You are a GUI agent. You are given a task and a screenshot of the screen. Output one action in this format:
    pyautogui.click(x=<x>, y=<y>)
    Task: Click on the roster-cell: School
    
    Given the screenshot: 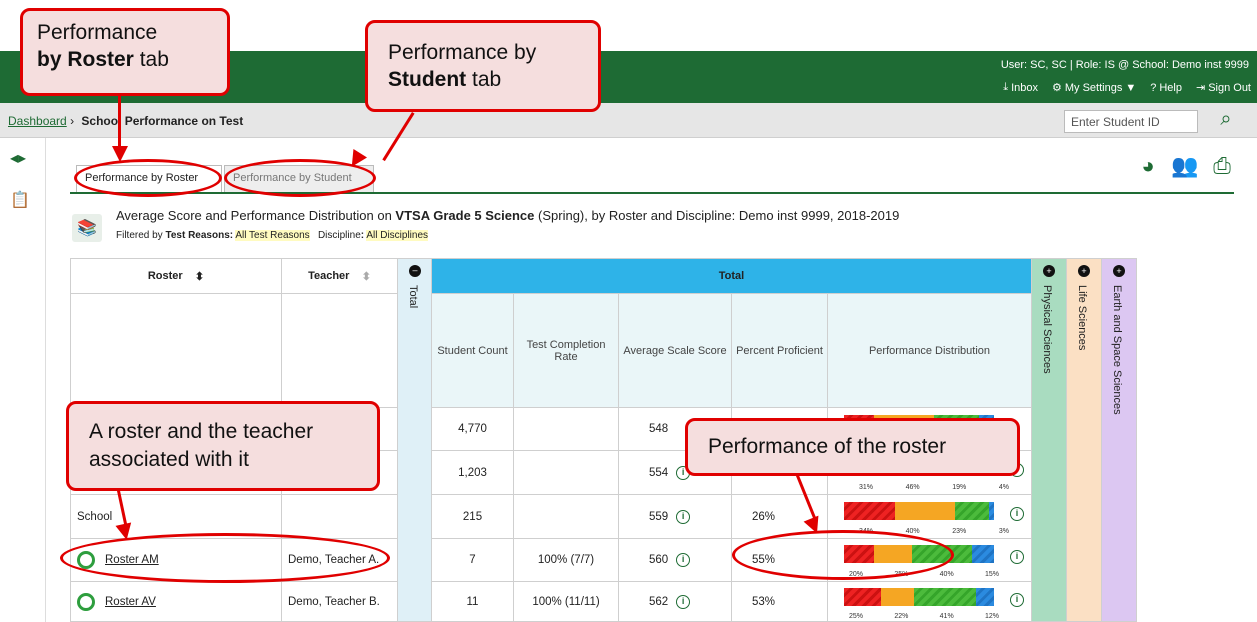 What is the action you would take?
    pyautogui.click(x=176, y=516)
    